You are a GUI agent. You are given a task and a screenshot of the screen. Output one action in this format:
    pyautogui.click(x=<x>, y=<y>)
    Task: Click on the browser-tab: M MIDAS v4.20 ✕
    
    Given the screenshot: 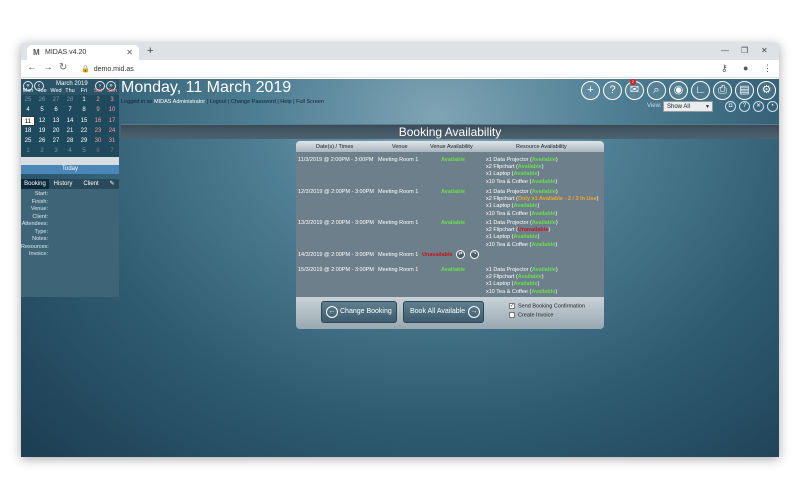 What is the action you would take?
    pyautogui.click(x=83, y=52)
    